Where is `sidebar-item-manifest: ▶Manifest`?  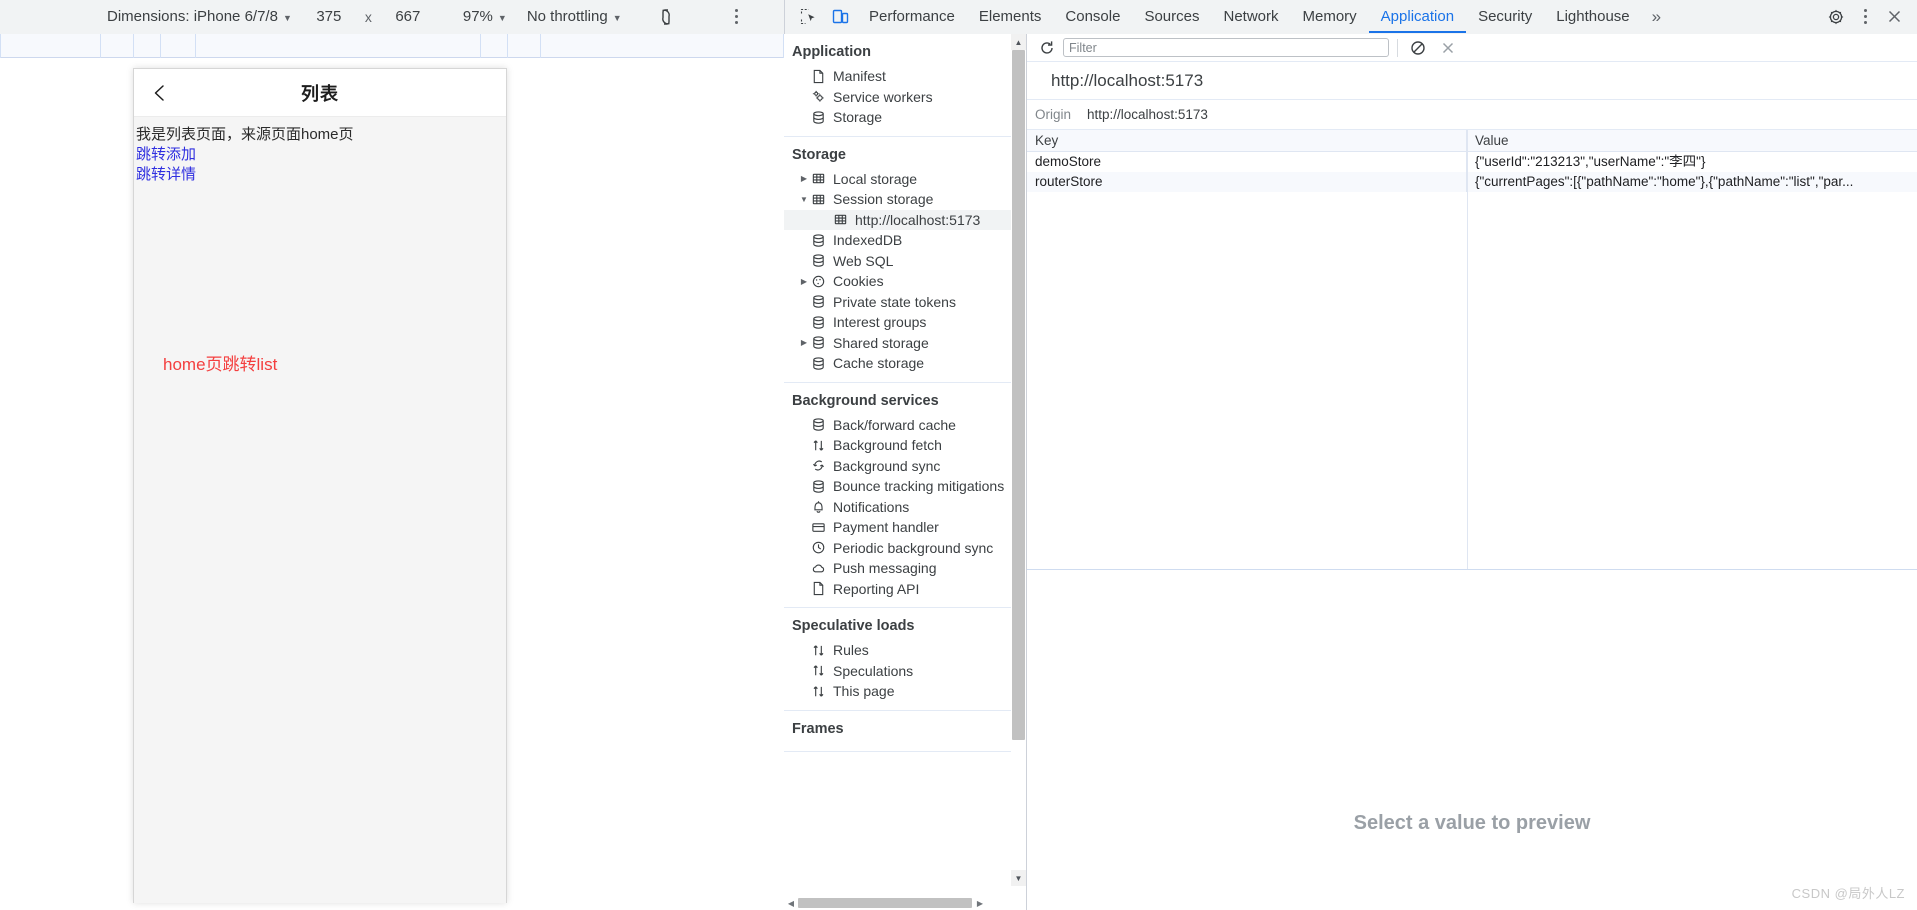 sidebar-item-manifest: ▶Manifest is located at coordinates (898, 76).